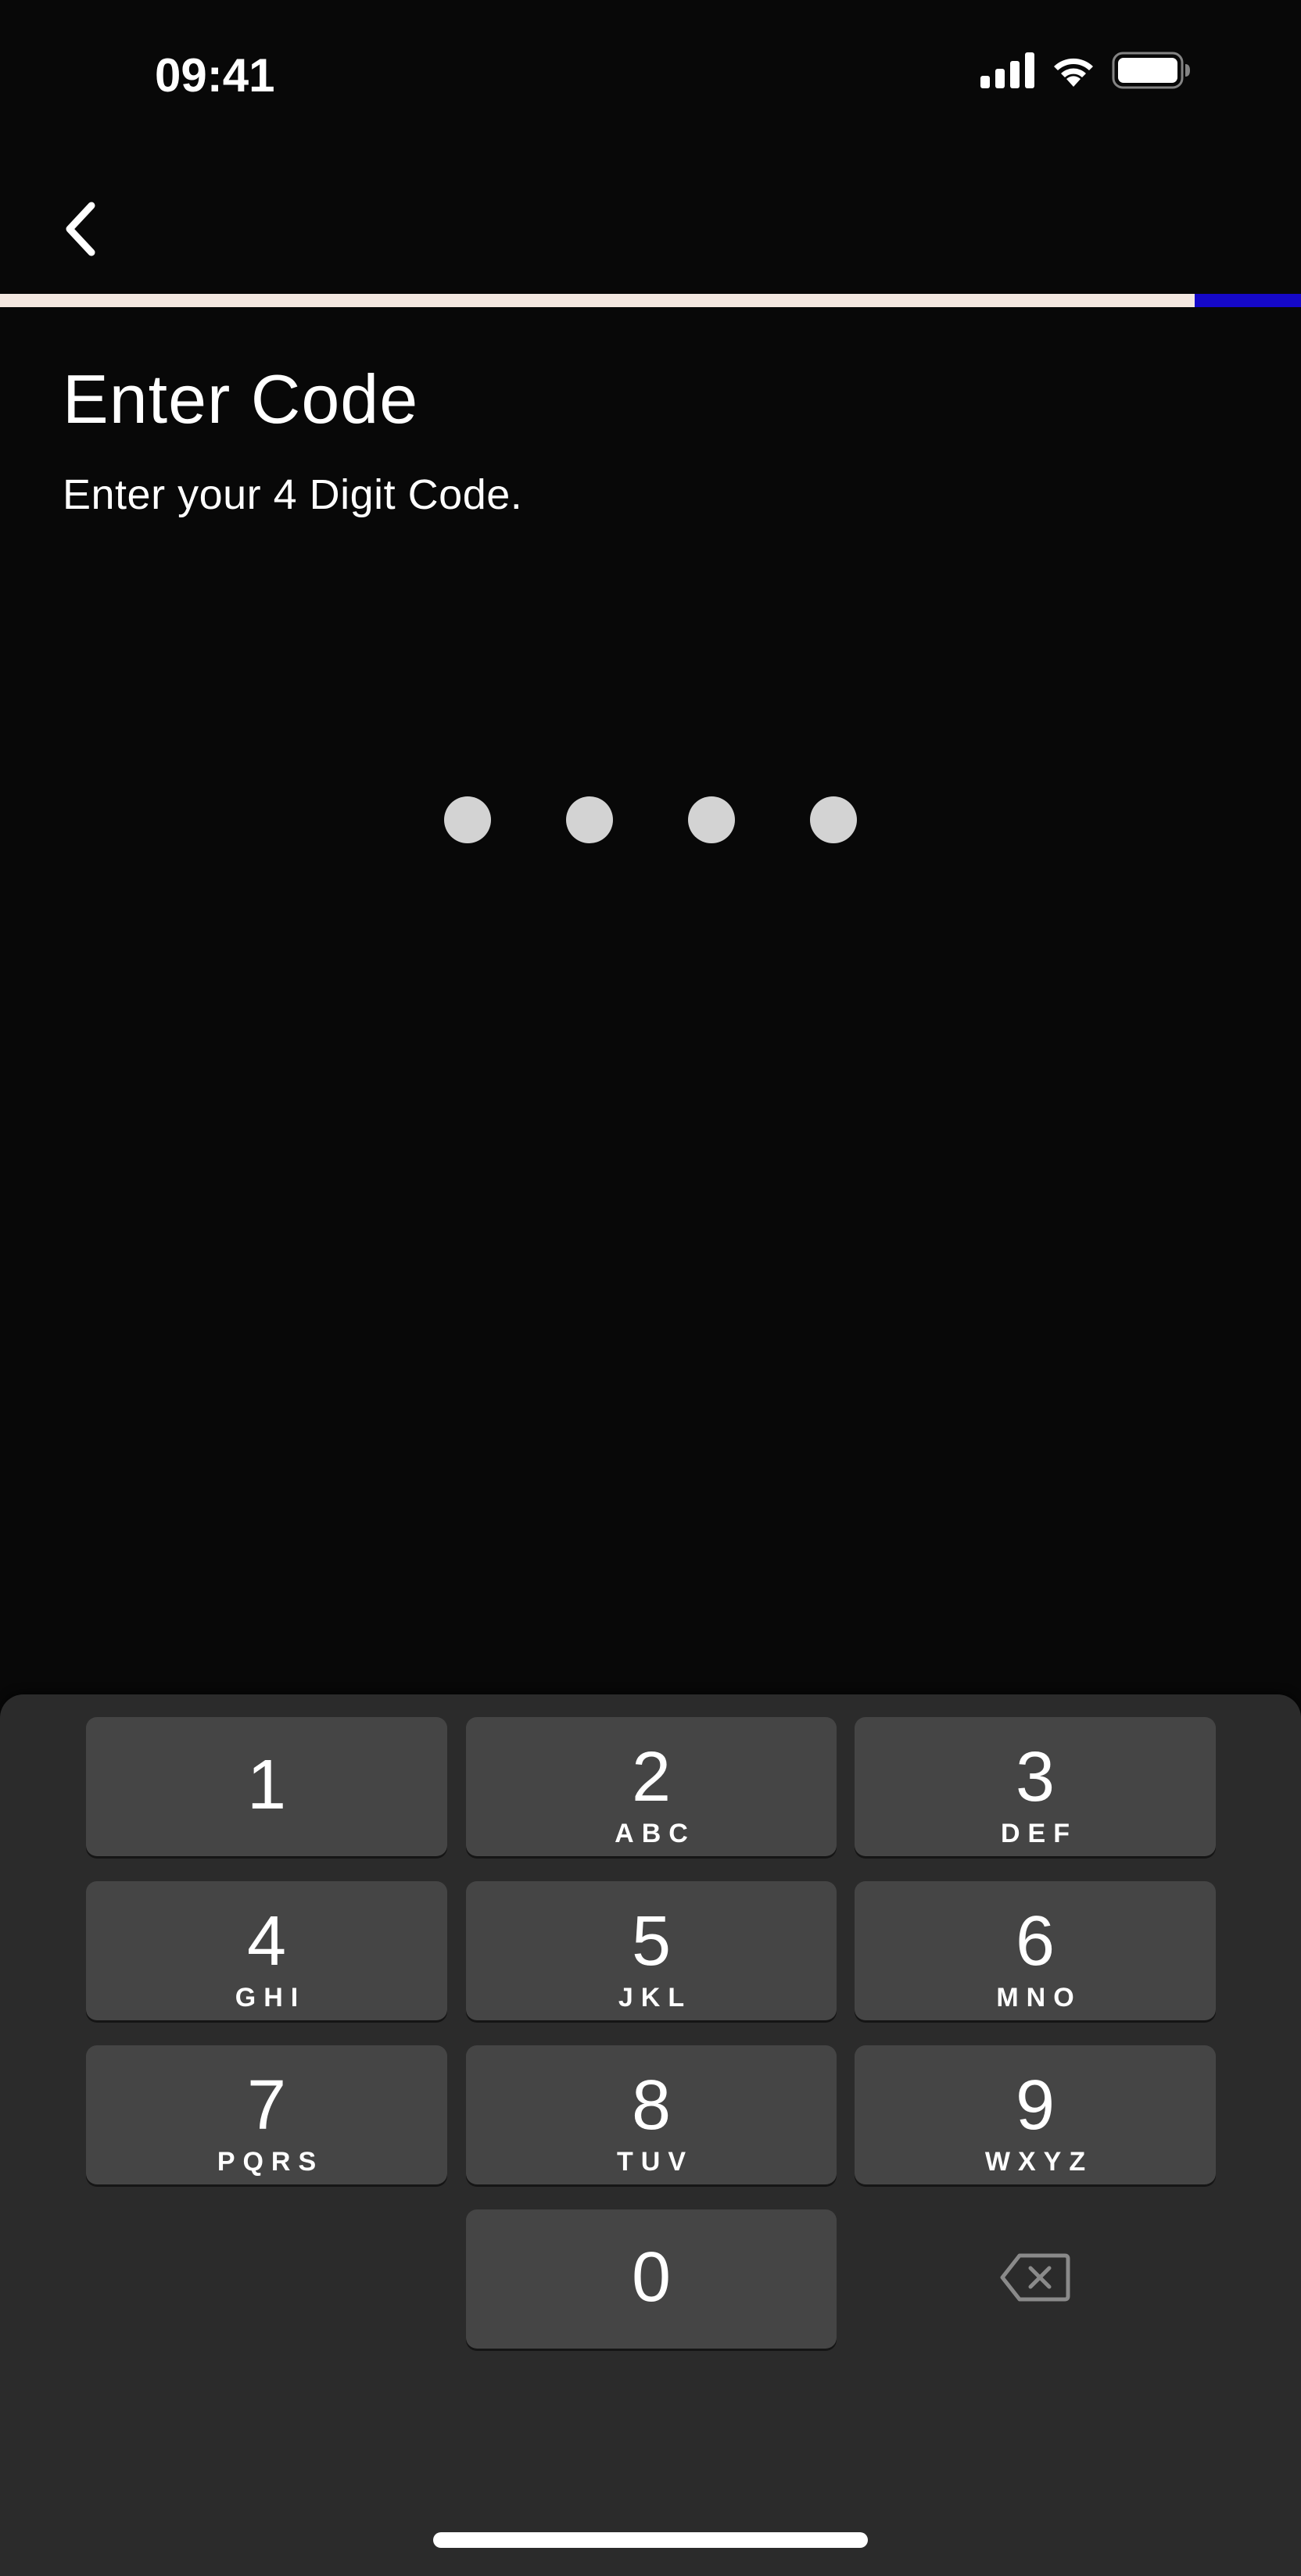 The height and width of the screenshot is (2576, 1301). I want to click on status-time: 09:41, so click(215, 75).